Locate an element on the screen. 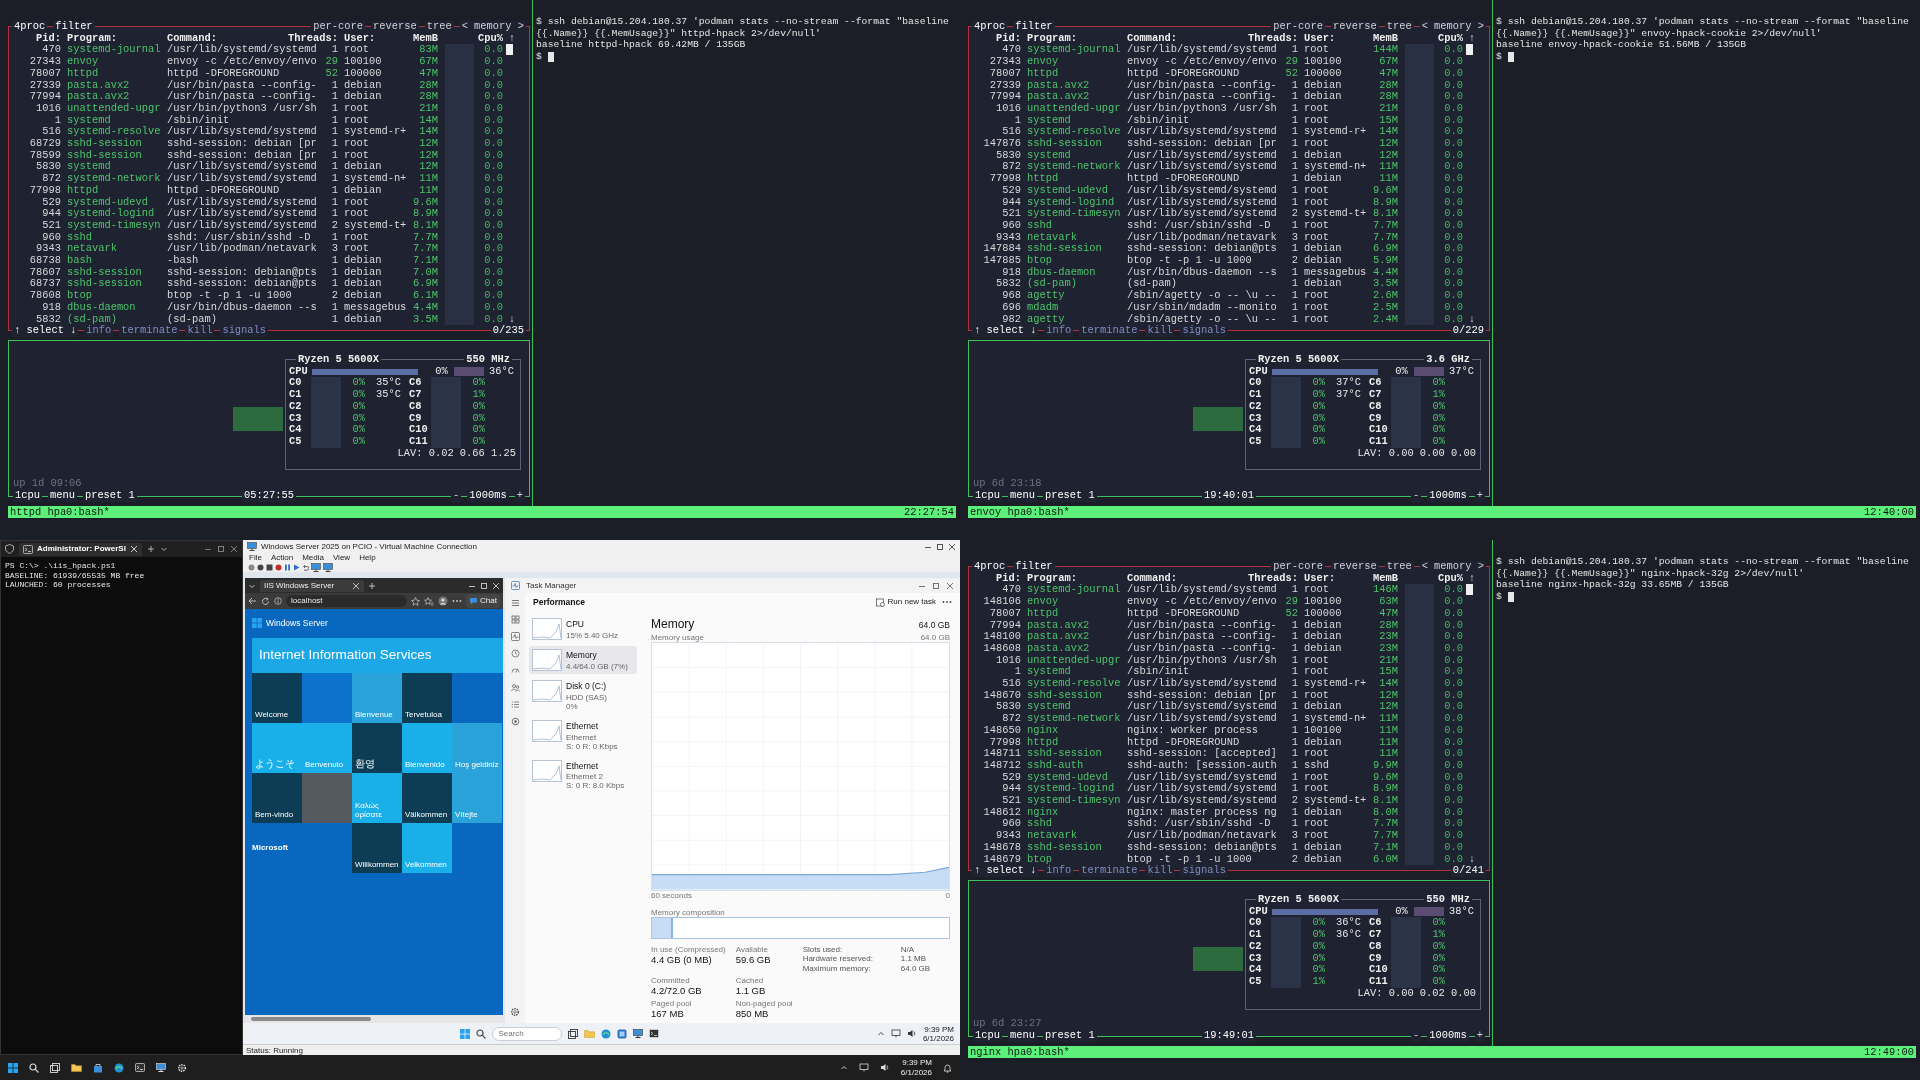  address-field: localhost is located at coordinates (347, 601).